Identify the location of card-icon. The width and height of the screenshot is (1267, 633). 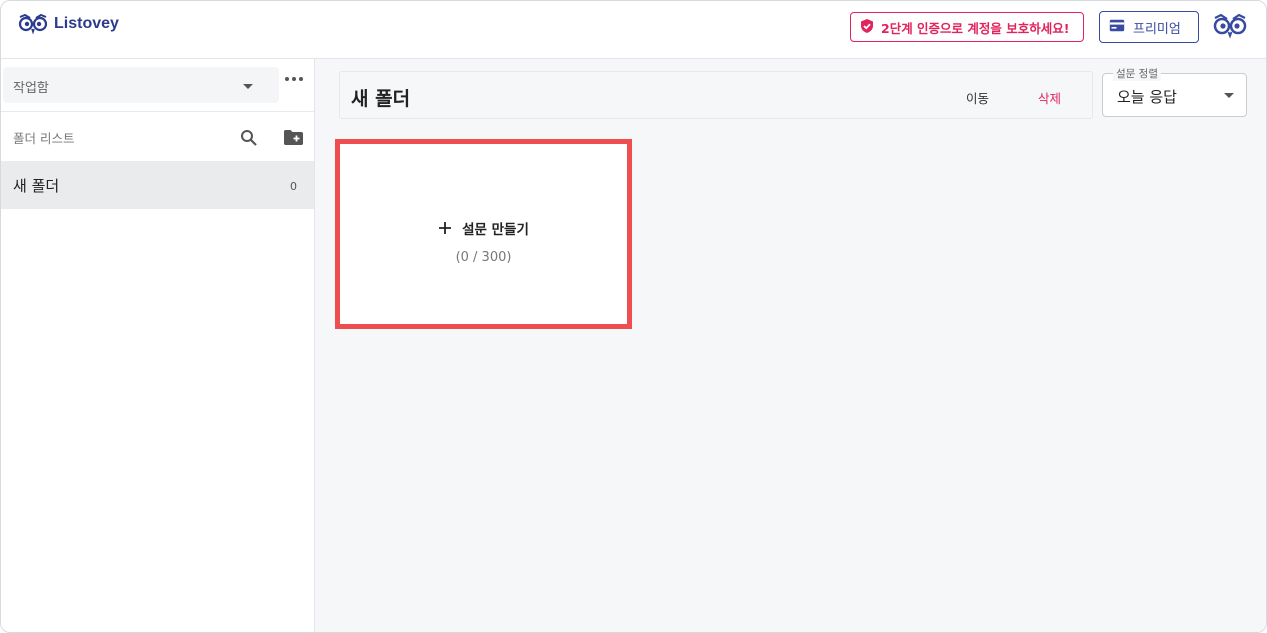
(1117, 27).